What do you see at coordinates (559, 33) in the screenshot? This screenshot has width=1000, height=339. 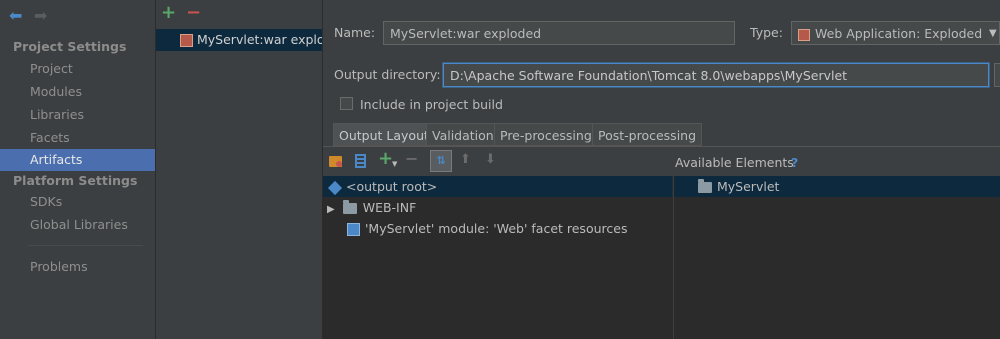 I see `name-input: MyServlet:war exploded` at bounding box center [559, 33].